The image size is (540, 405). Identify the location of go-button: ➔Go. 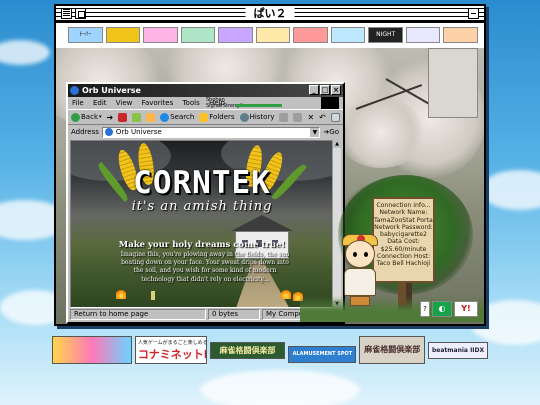
(333, 132).